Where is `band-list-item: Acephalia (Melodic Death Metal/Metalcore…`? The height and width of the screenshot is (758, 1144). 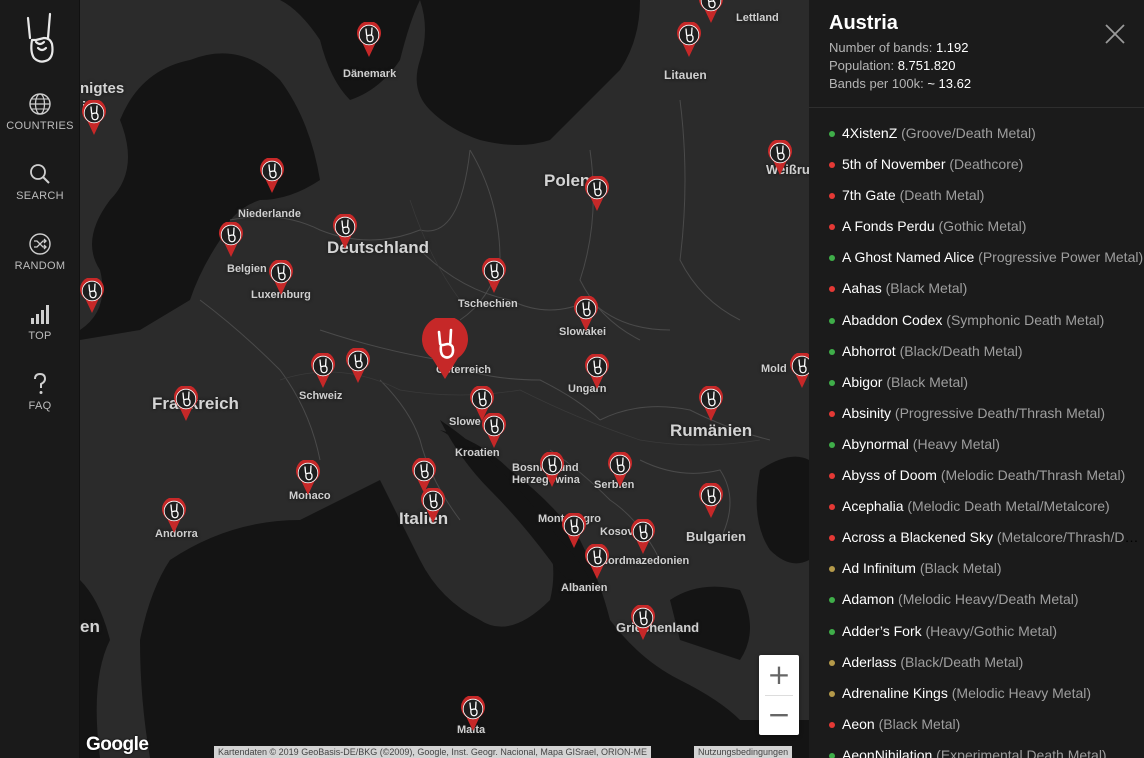
band-list-item: Acephalia (Melodic Death Metal/Metalcore… is located at coordinates (976, 506).